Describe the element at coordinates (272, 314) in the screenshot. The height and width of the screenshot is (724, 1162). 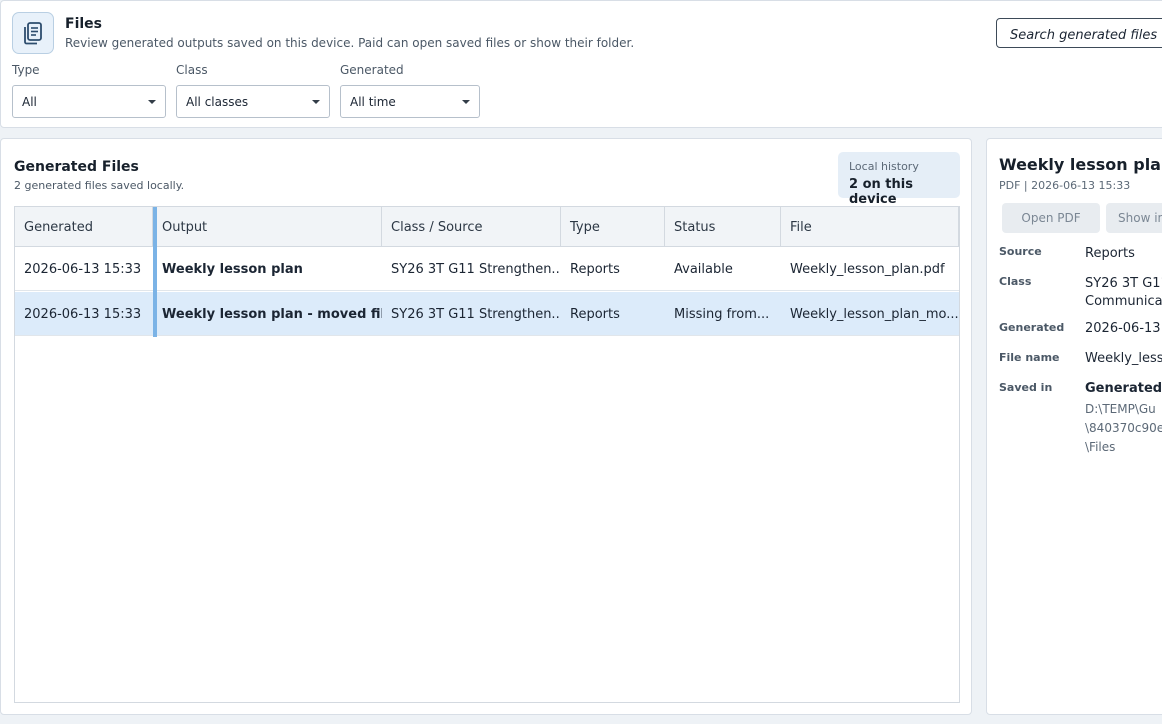
I see `cell-output: Weekly lesson plan - moved file` at that location.